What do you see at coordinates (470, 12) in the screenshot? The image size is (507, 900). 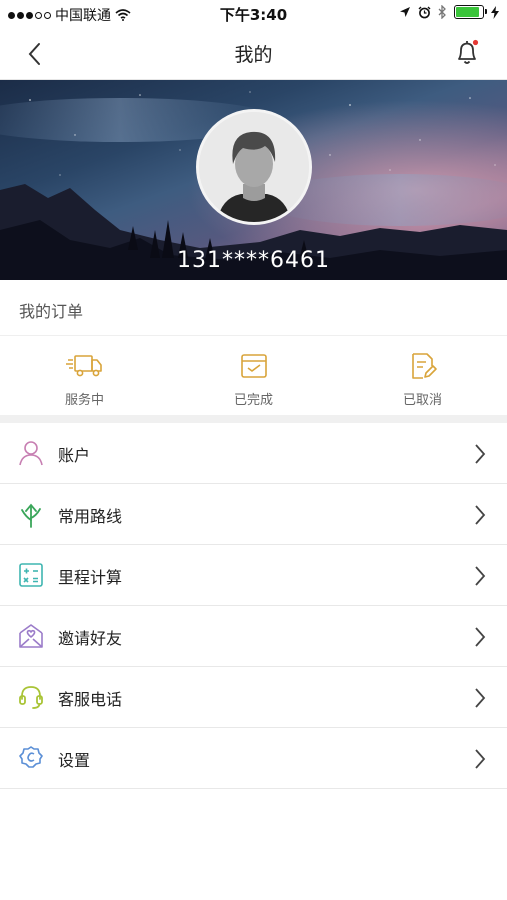 I see `battery-icon` at bounding box center [470, 12].